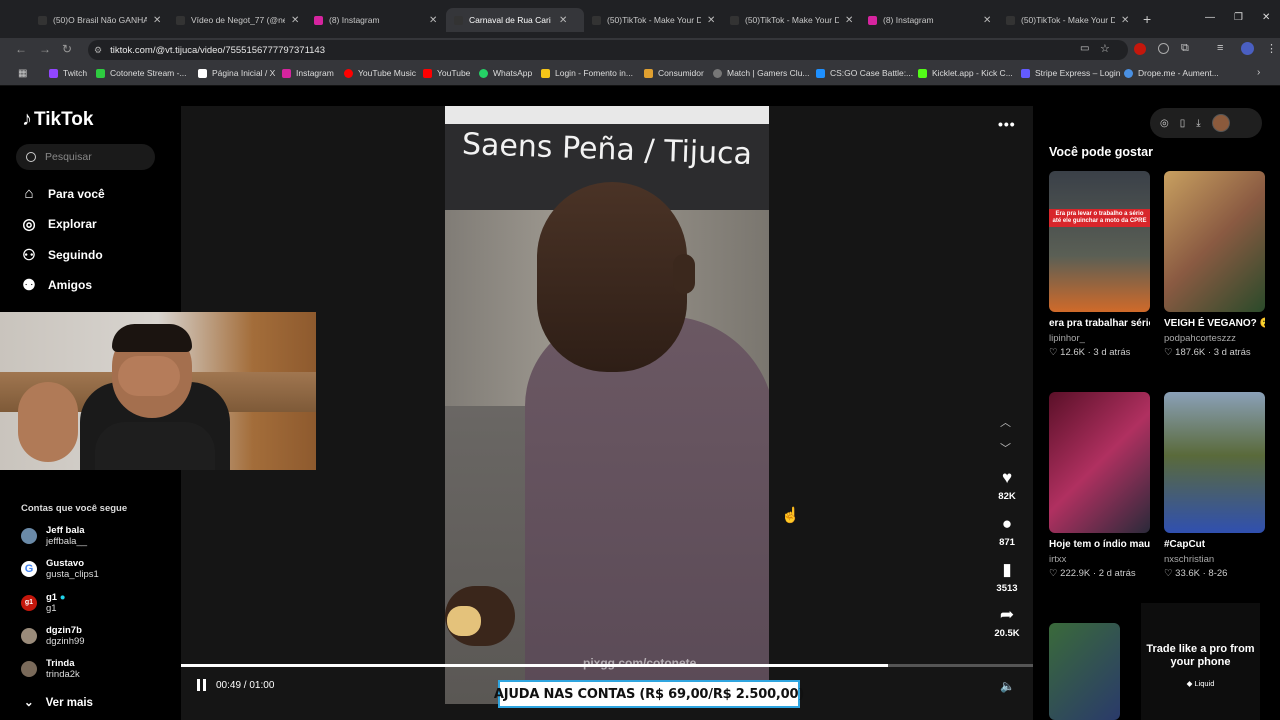 The image size is (1280, 720). Describe the element at coordinates (308, 73) in the screenshot. I see `bookmark: Instagram` at that location.